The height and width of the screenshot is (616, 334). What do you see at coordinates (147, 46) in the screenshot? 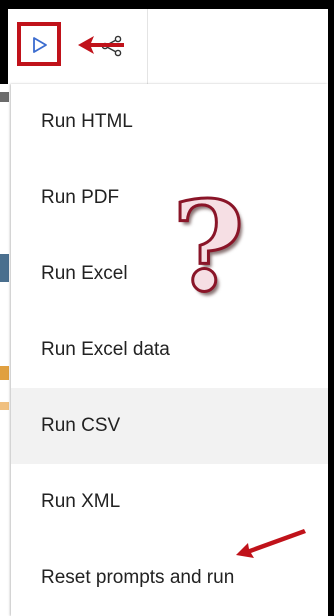
I see `toolbar-divider` at bounding box center [147, 46].